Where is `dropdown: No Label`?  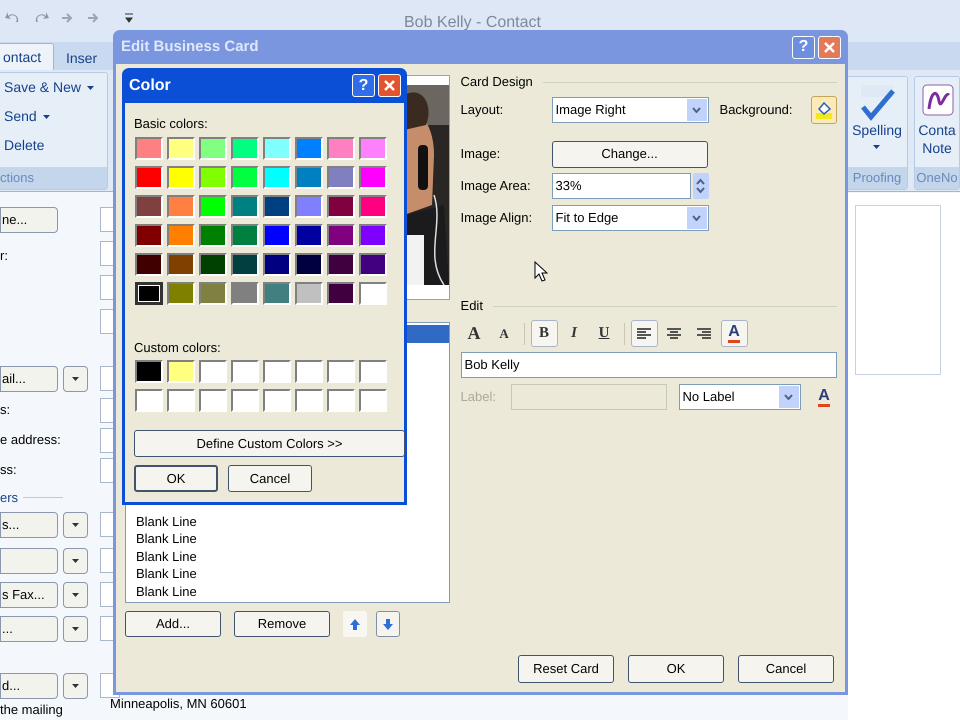 dropdown: No Label is located at coordinates (739, 397).